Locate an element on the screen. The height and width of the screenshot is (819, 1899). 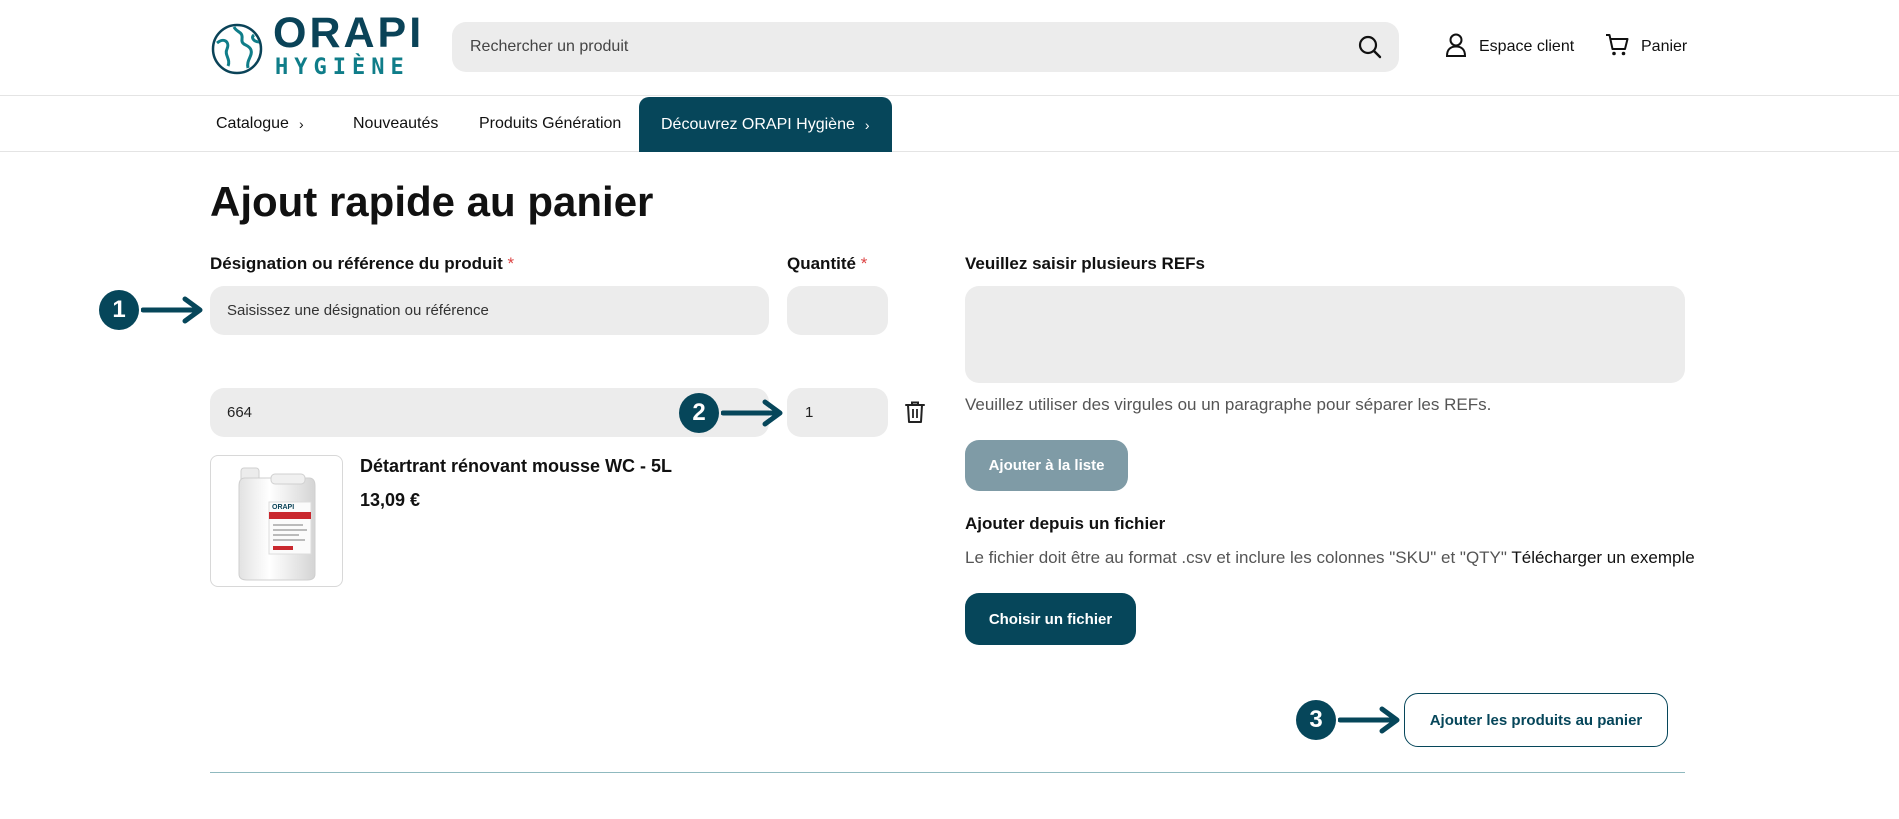
cart-link: Panier is located at coordinates (1646, 47).